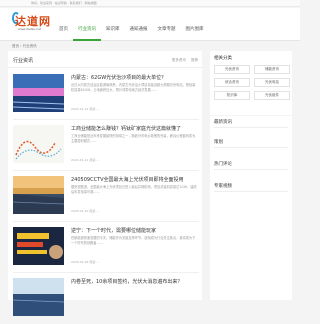 This screenshot has height=324, width=320. What do you see at coordinates (135, 128) in the screenshot?
I see `article-title: 工商业储能怎么赚钱？钙钛矿家庭光伏这篇就懂了` at bounding box center [135, 128].